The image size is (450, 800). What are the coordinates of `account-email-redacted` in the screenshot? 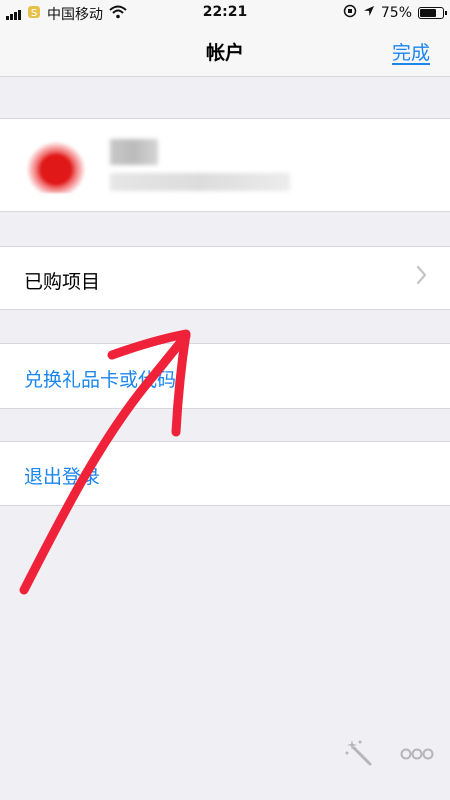 It's located at (200, 182).